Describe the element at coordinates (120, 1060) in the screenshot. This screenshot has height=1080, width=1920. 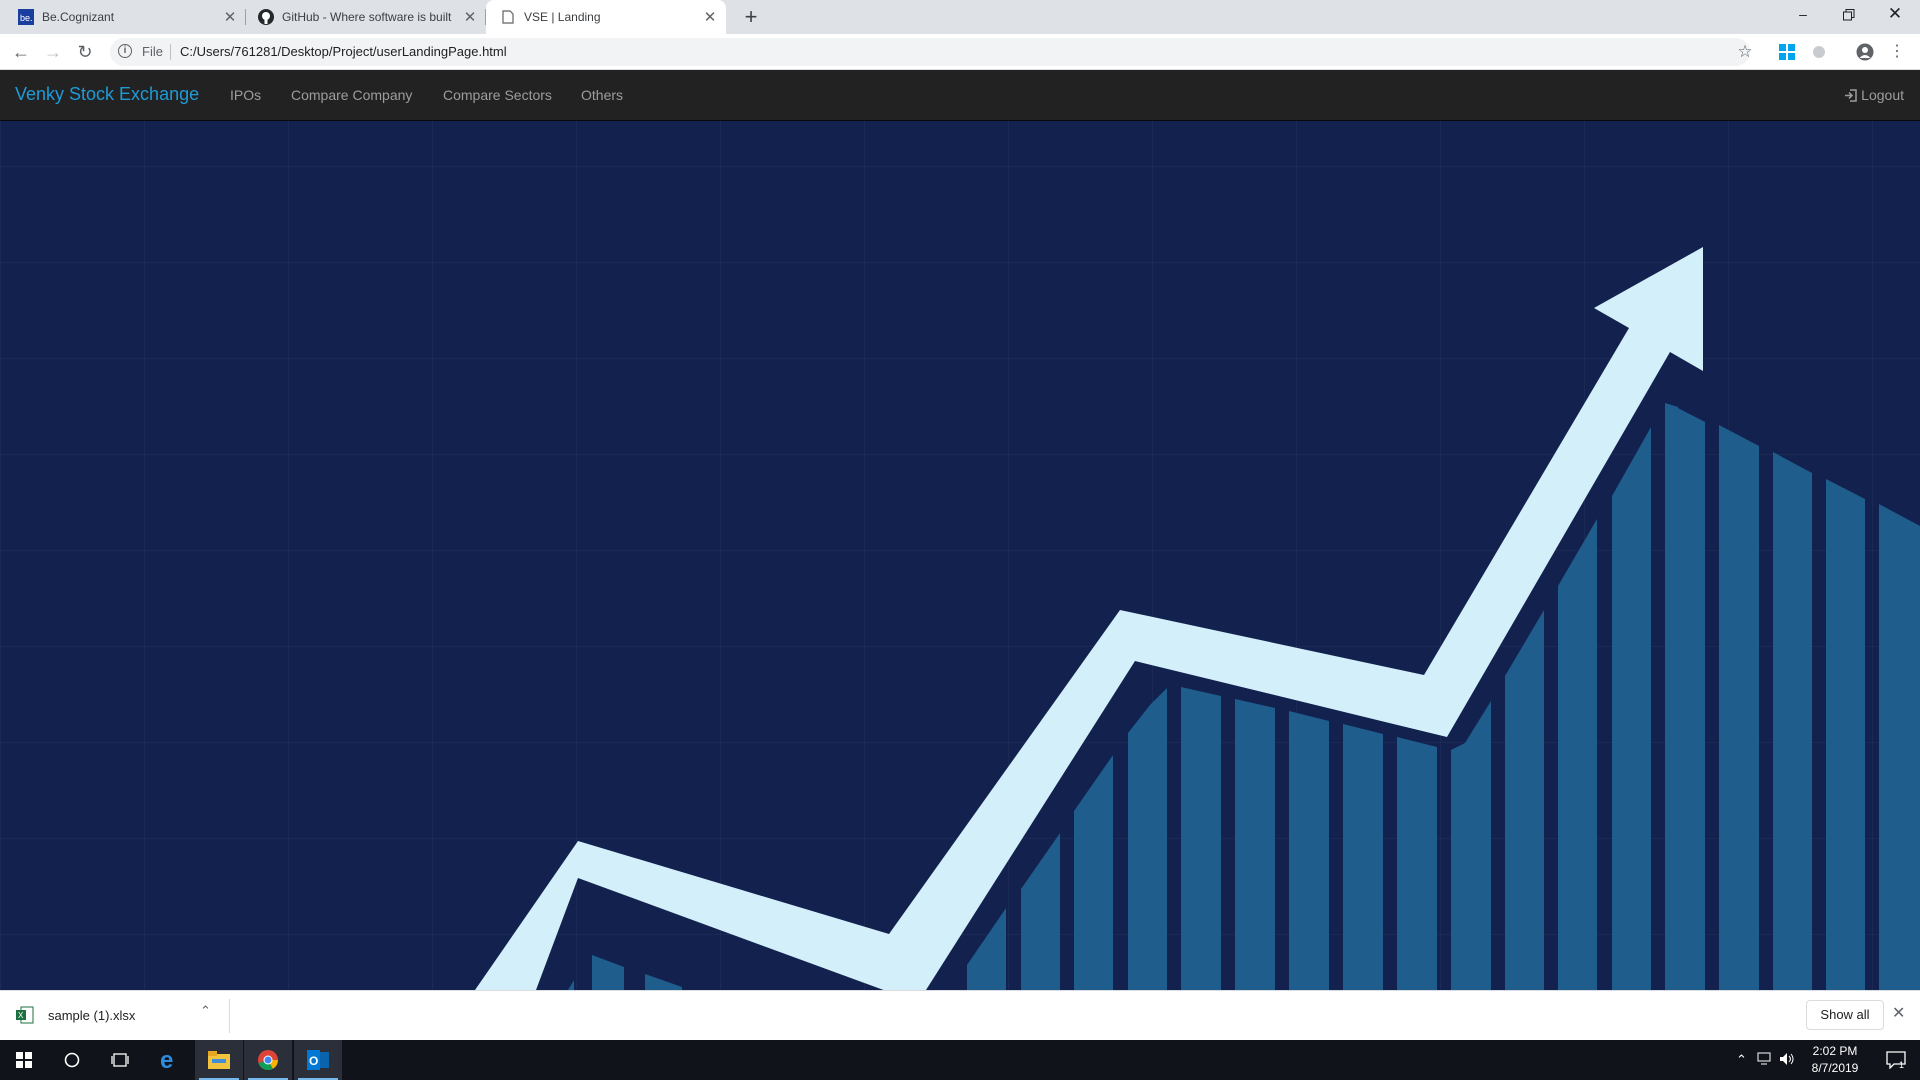
I see `task-view-icon` at that location.